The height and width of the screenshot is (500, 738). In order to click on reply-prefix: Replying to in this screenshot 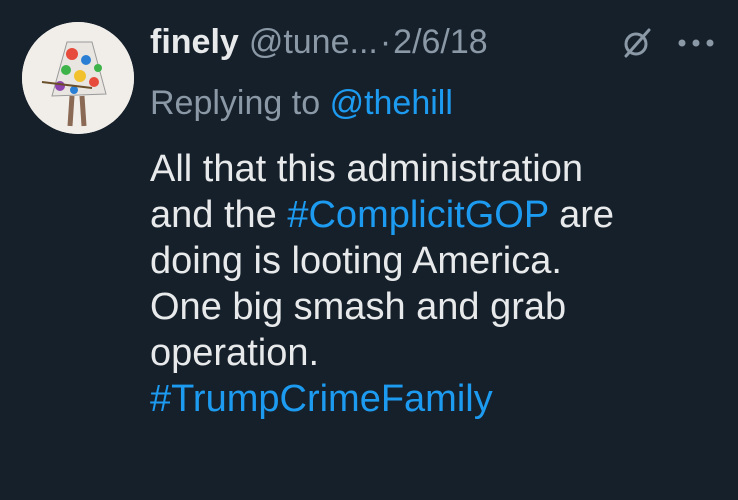, I will do `click(235, 103)`.